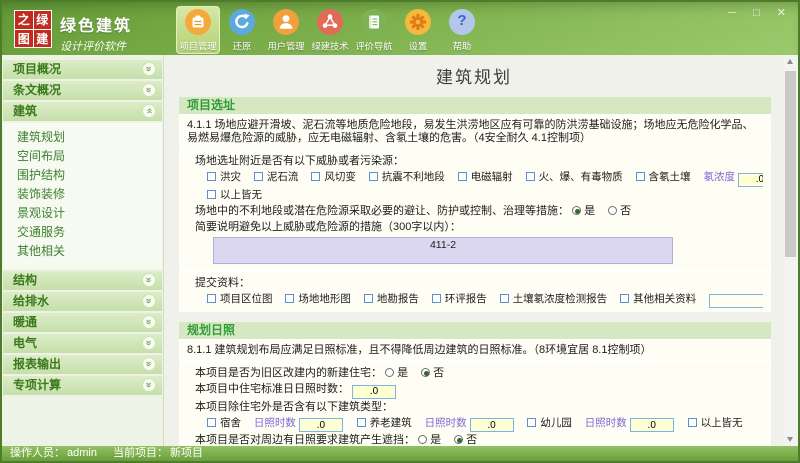 The image size is (800, 463). Describe the element at coordinates (82, 90) in the screenshot. I see `sidebar-section-clause-overview: 条文概况` at that location.